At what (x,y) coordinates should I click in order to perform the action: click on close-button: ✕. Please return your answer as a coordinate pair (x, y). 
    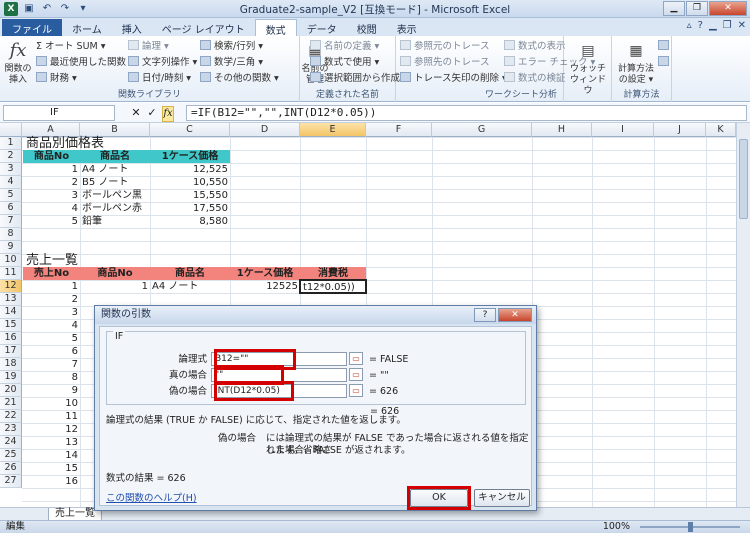
    Looking at the image, I should click on (728, 8).